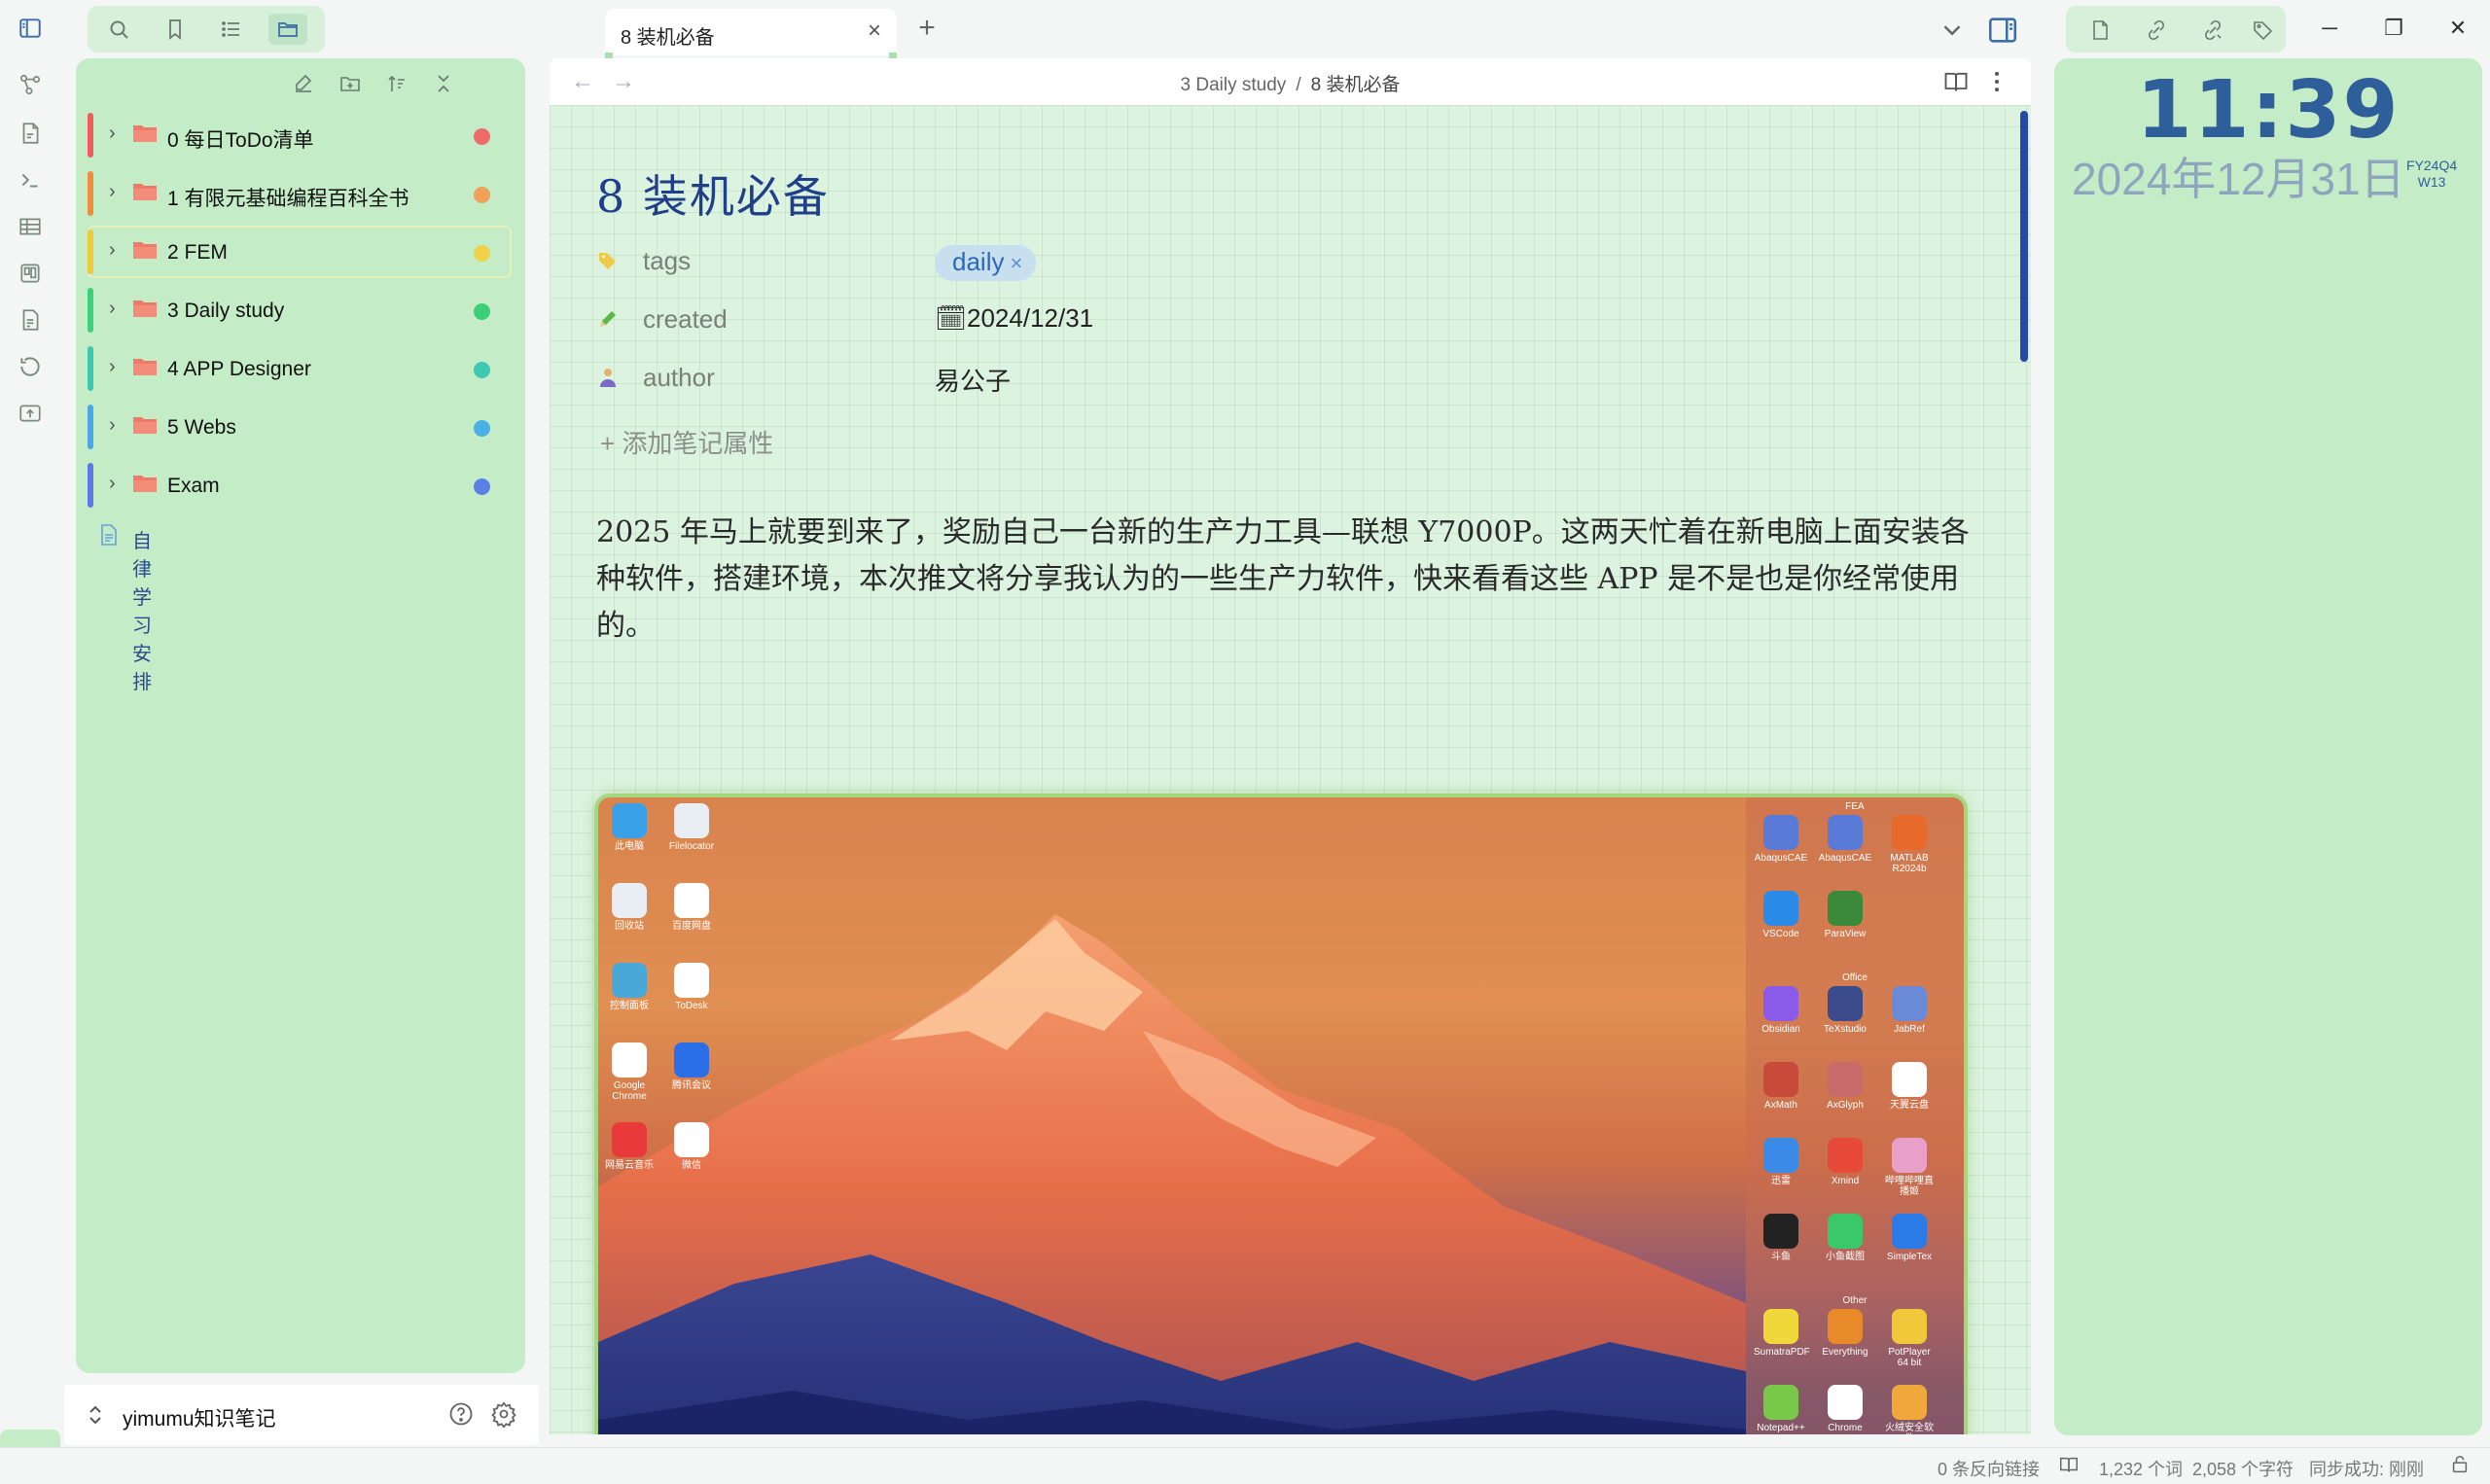 The width and height of the screenshot is (2490, 1484). I want to click on templates-icon, so click(30, 134).